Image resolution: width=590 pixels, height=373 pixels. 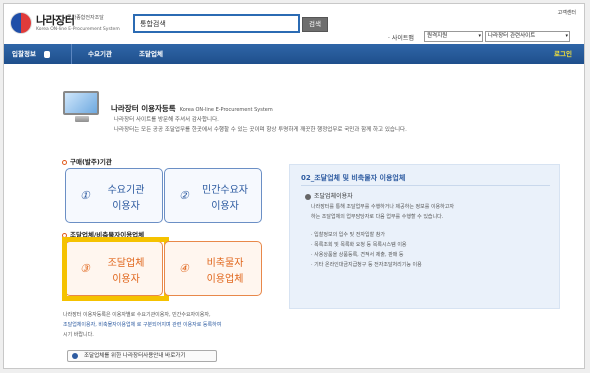 I want to click on info-bullet: · 입찰정보의 입수 및 전자입찰 참가, so click(x=348, y=235).